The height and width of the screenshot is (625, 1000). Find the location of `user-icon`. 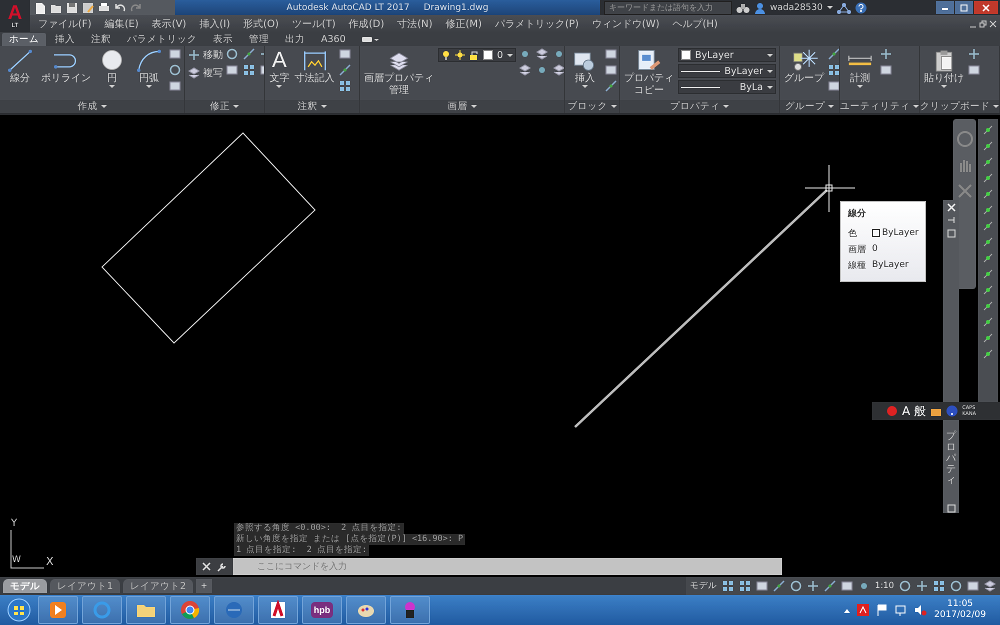

user-icon is located at coordinates (760, 8).